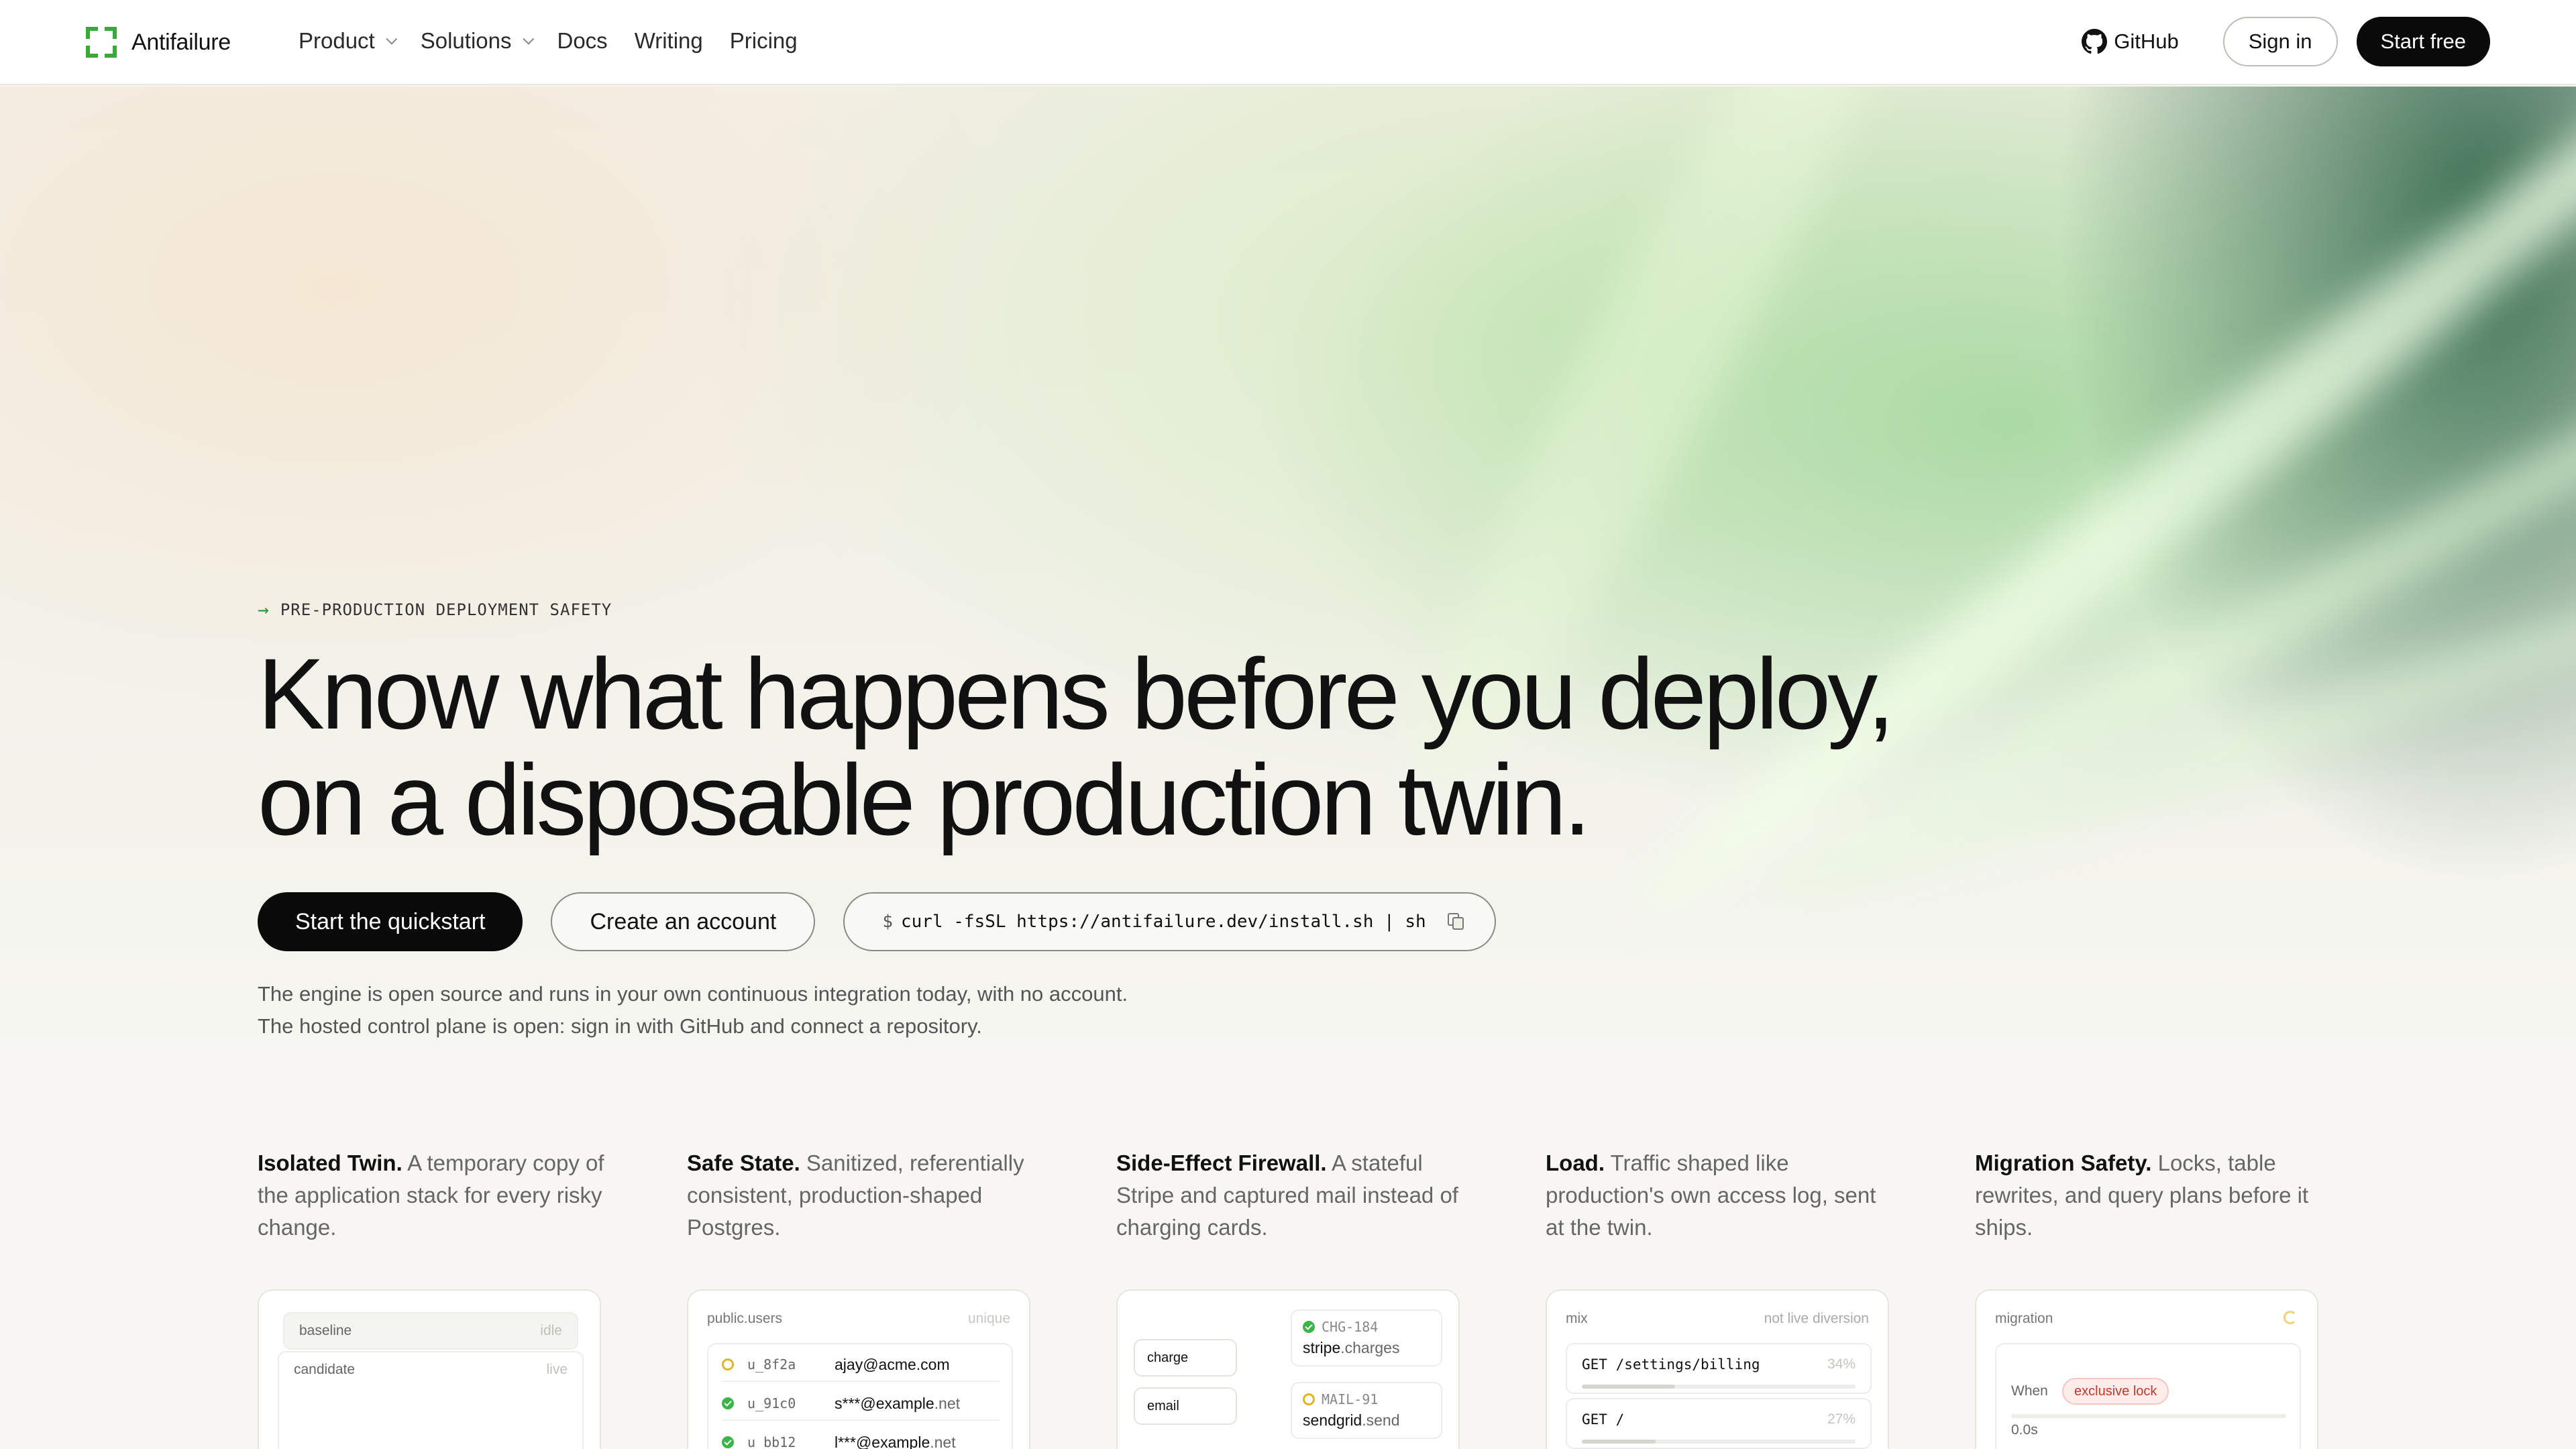  Describe the element at coordinates (2024, 1430) in the screenshot. I see `time-label: 0.0s` at that location.